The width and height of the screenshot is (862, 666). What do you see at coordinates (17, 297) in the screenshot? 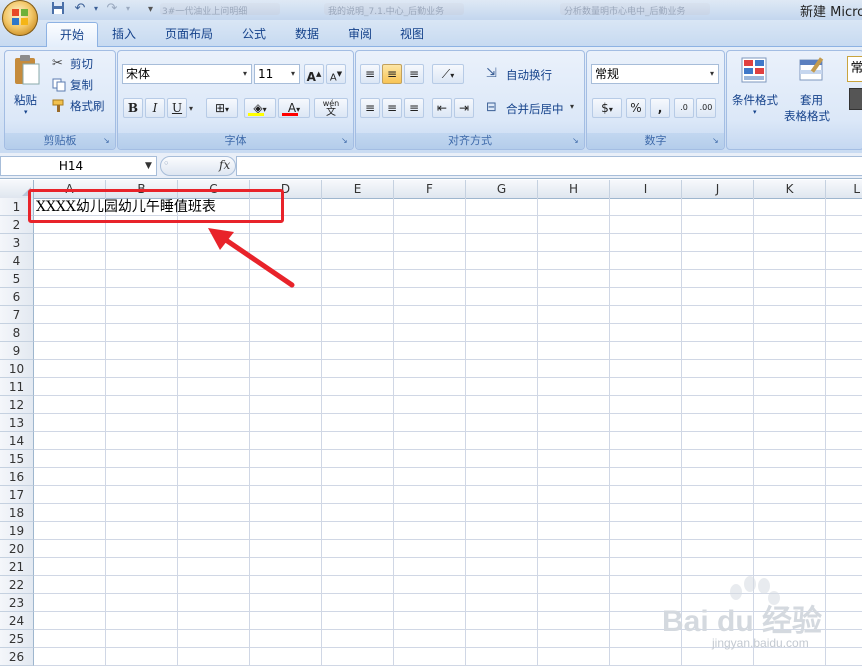
I see `row-header-6: 6` at bounding box center [17, 297].